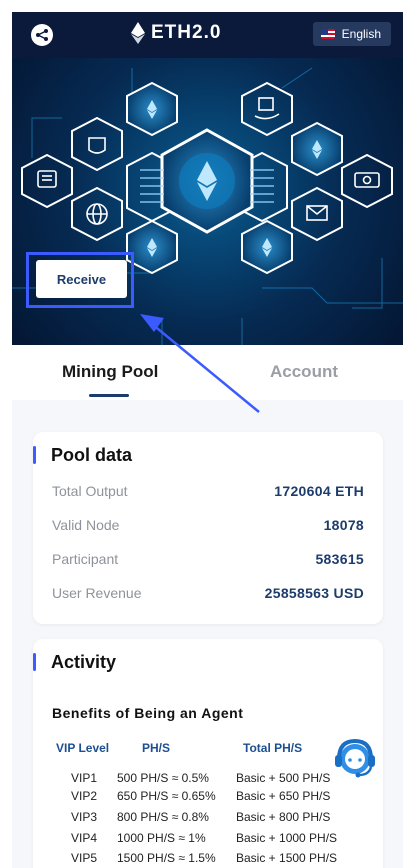  What do you see at coordinates (287, 838) in the screenshot?
I see `table-cell: Basic + 1000 PH/S` at bounding box center [287, 838].